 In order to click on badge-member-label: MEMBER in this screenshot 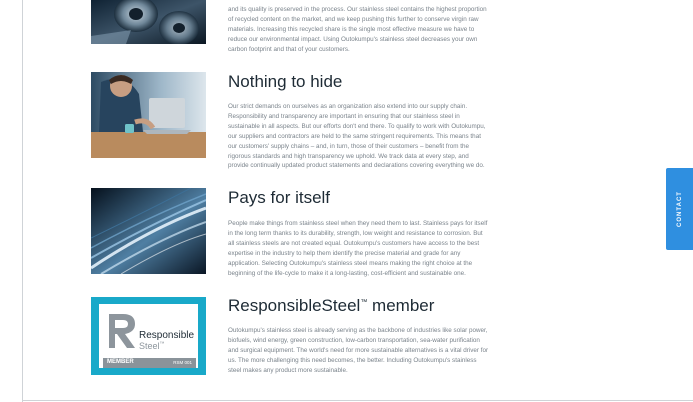, I will do `click(120, 362)`.